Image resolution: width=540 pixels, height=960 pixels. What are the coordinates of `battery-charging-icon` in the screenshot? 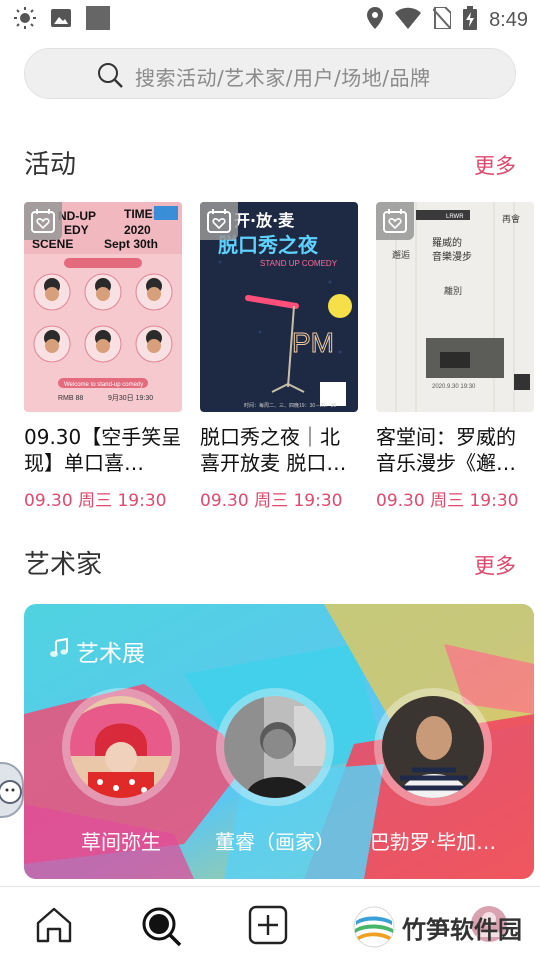 It's located at (470, 20).